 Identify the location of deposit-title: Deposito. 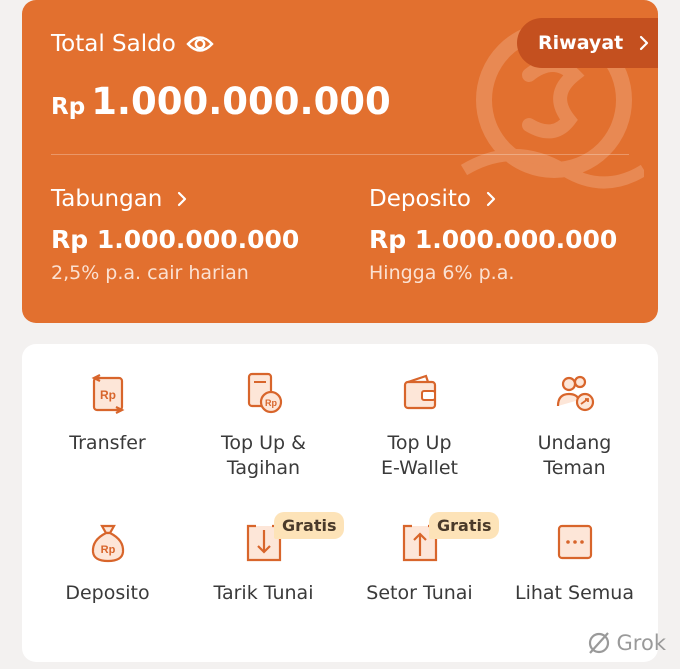
(420, 199).